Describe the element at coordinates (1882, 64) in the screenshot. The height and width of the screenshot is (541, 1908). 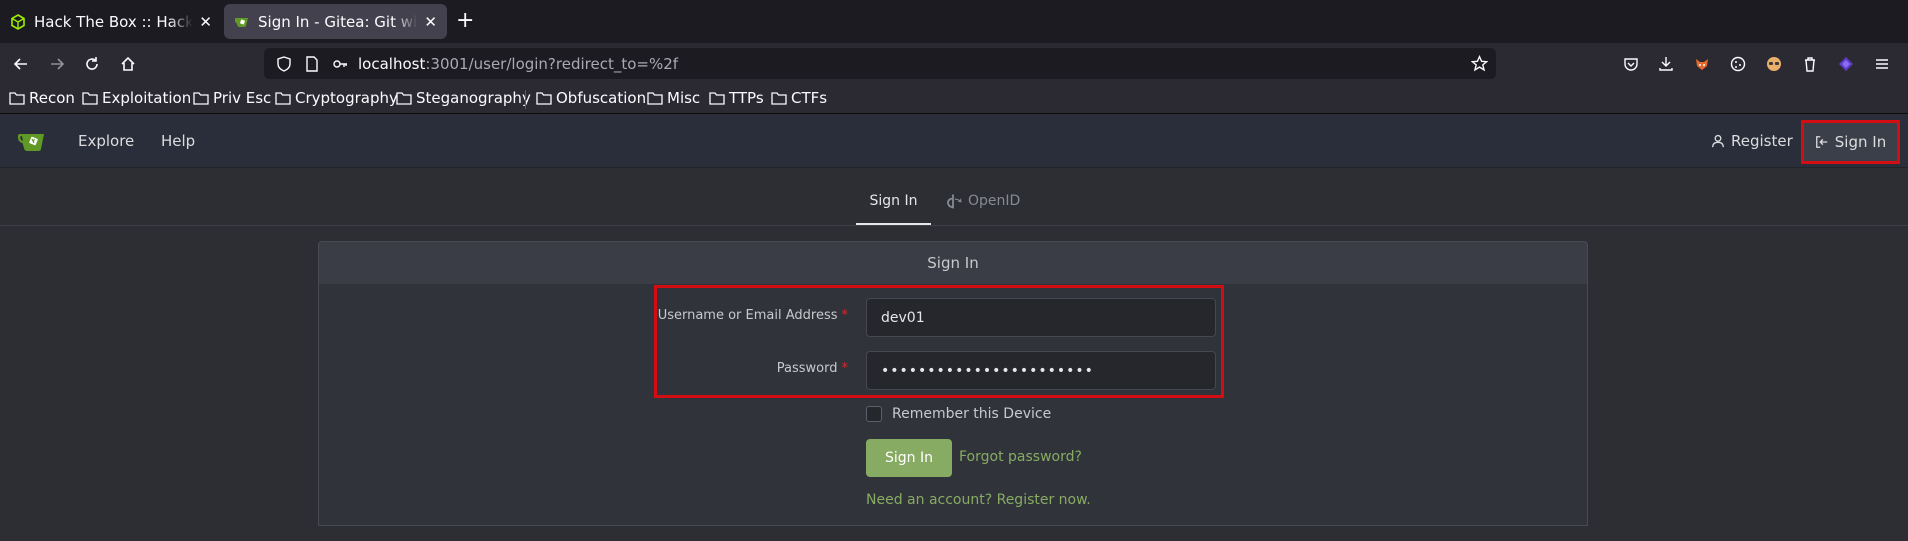
I see `menu-icon` at that location.